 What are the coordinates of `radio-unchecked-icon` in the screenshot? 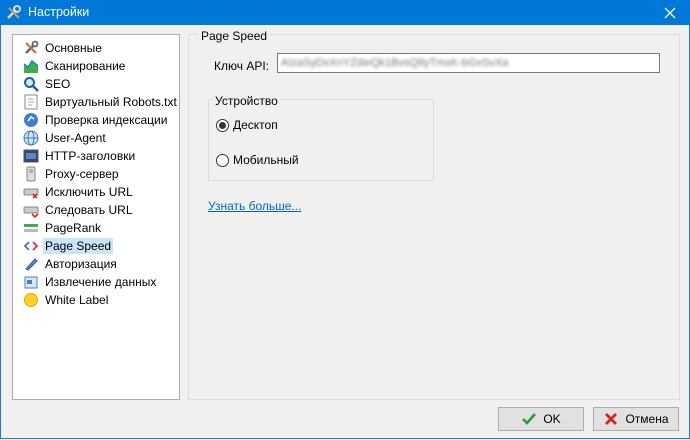 It's located at (222, 160).